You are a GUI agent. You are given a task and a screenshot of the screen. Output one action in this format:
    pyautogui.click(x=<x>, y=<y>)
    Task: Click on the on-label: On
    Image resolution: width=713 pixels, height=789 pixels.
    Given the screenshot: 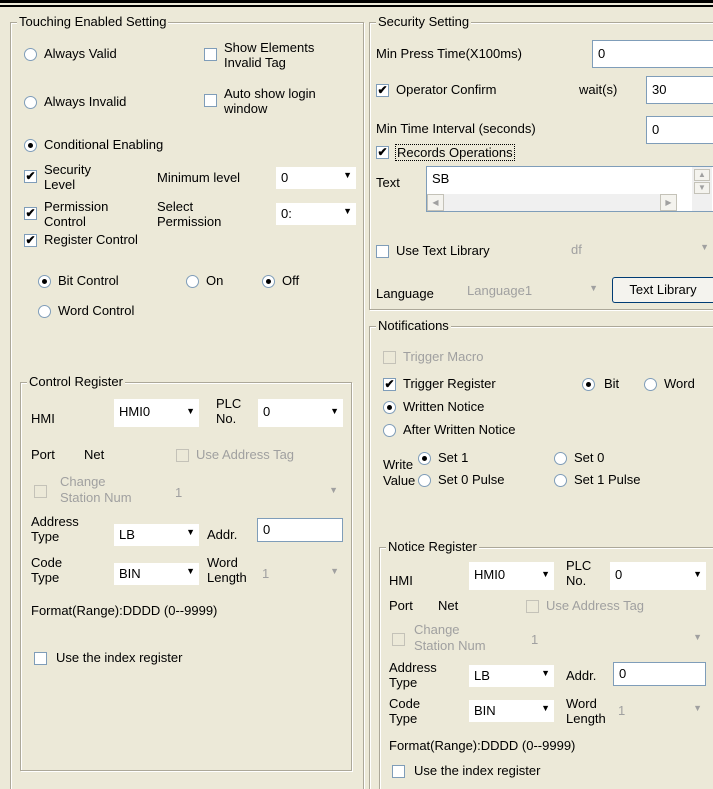 What is the action you would take?
    pyautogui.click(x=214, y=280)
    